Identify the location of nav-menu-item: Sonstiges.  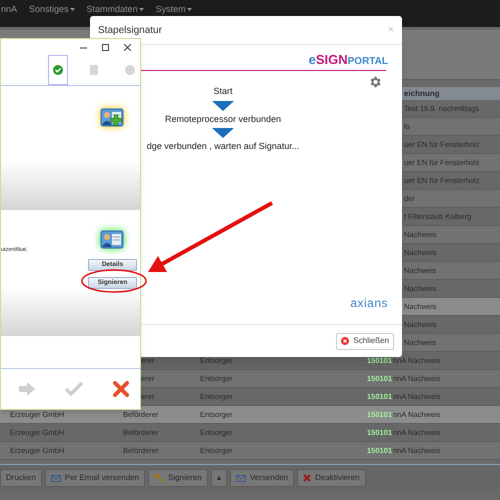
(52, 9).